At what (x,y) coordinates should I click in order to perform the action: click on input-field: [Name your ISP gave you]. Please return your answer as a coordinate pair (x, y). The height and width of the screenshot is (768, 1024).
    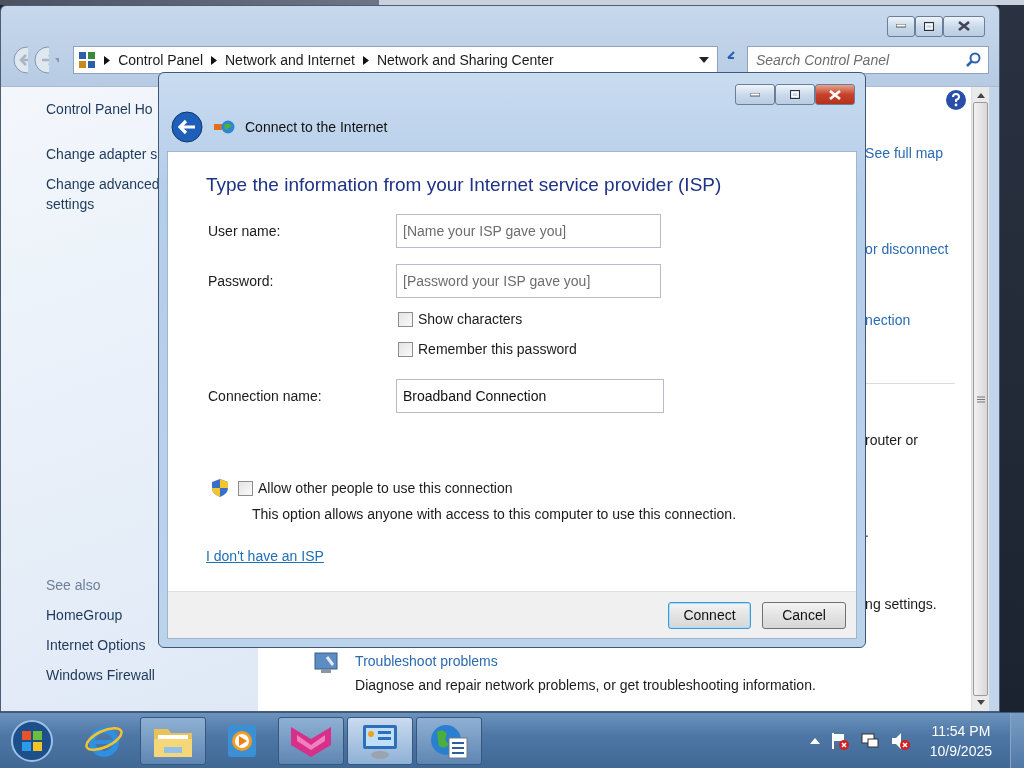
    Looking at the image, I should click on (528, 231).